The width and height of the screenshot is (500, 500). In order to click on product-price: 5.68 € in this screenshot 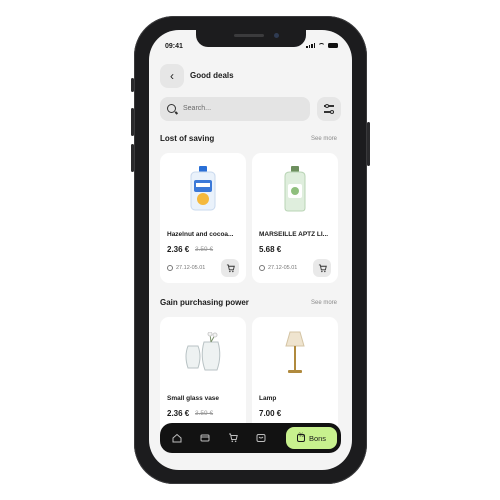, I will do `click(270, 249)`.